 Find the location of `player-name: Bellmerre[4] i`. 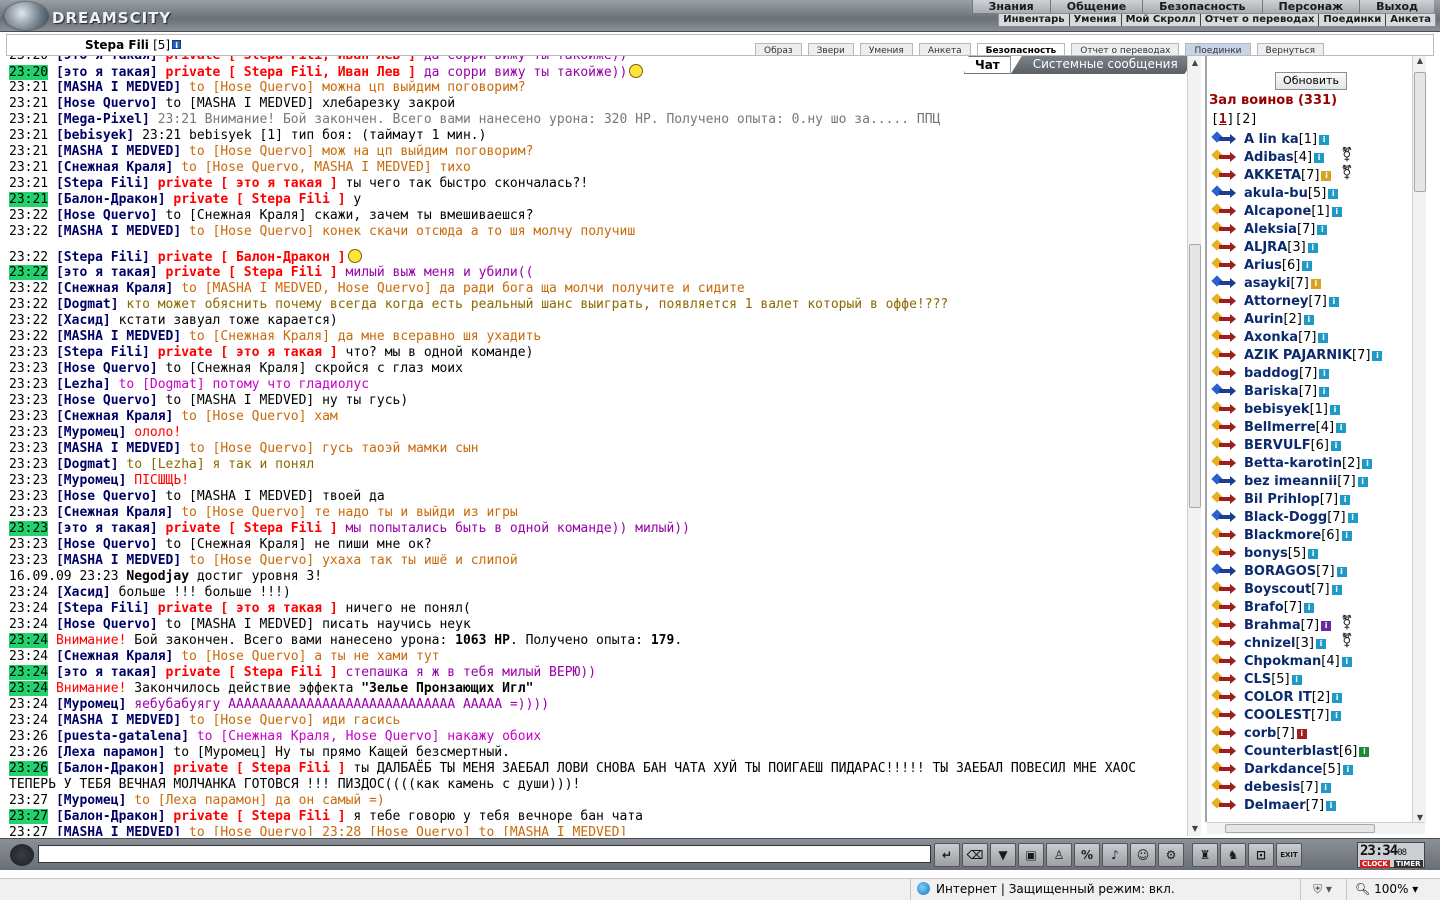

player-name: Bellmerre[4] i is located at coordinates (1295, 427).